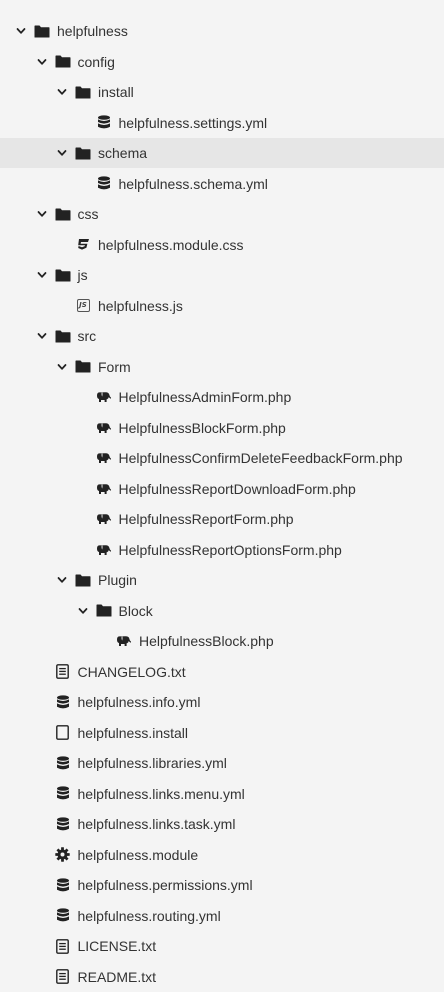  What do you see at coordinates (117, 946) in the screenshot?
I see `file-label: LICENSE.txt` at bounding box center [117, 946].